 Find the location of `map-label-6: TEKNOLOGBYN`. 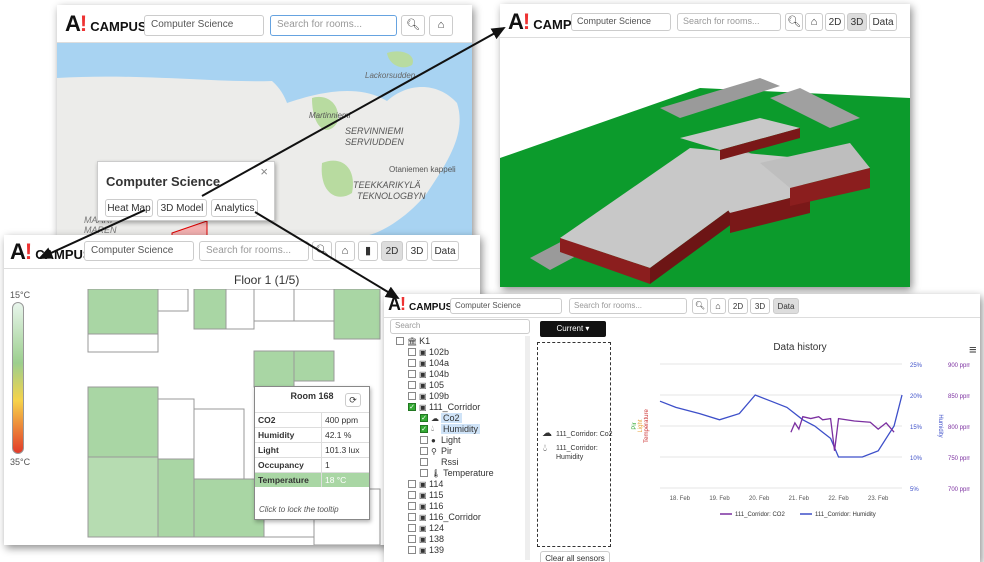

map-label-6: TEKNOLOGBYN is located at coordinates (391, 196).